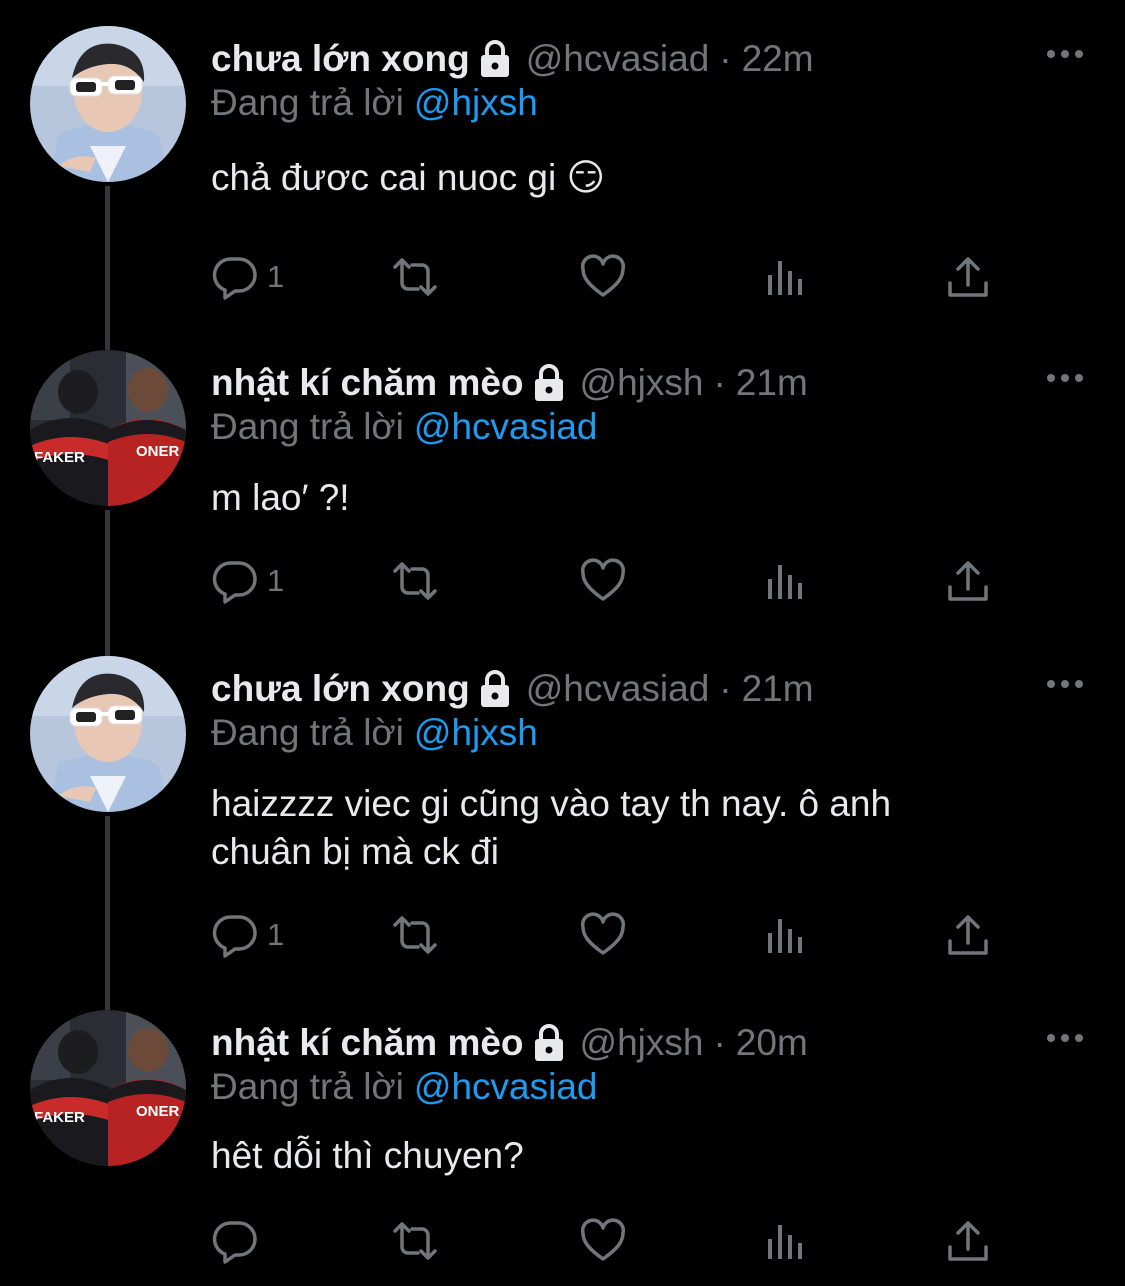 Image resolution: width=1125 pixels, height=1286 pixels. I want to click on tweet-text: hêt dỗi thì chuyen?, so click(367, 1155).